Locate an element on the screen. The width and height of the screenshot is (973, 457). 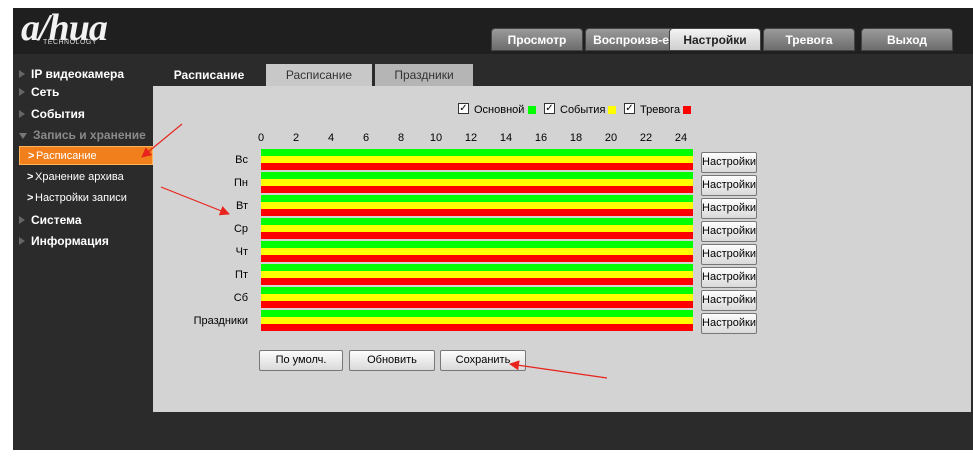
day-label: Вс is located at coordinates (241, 160).